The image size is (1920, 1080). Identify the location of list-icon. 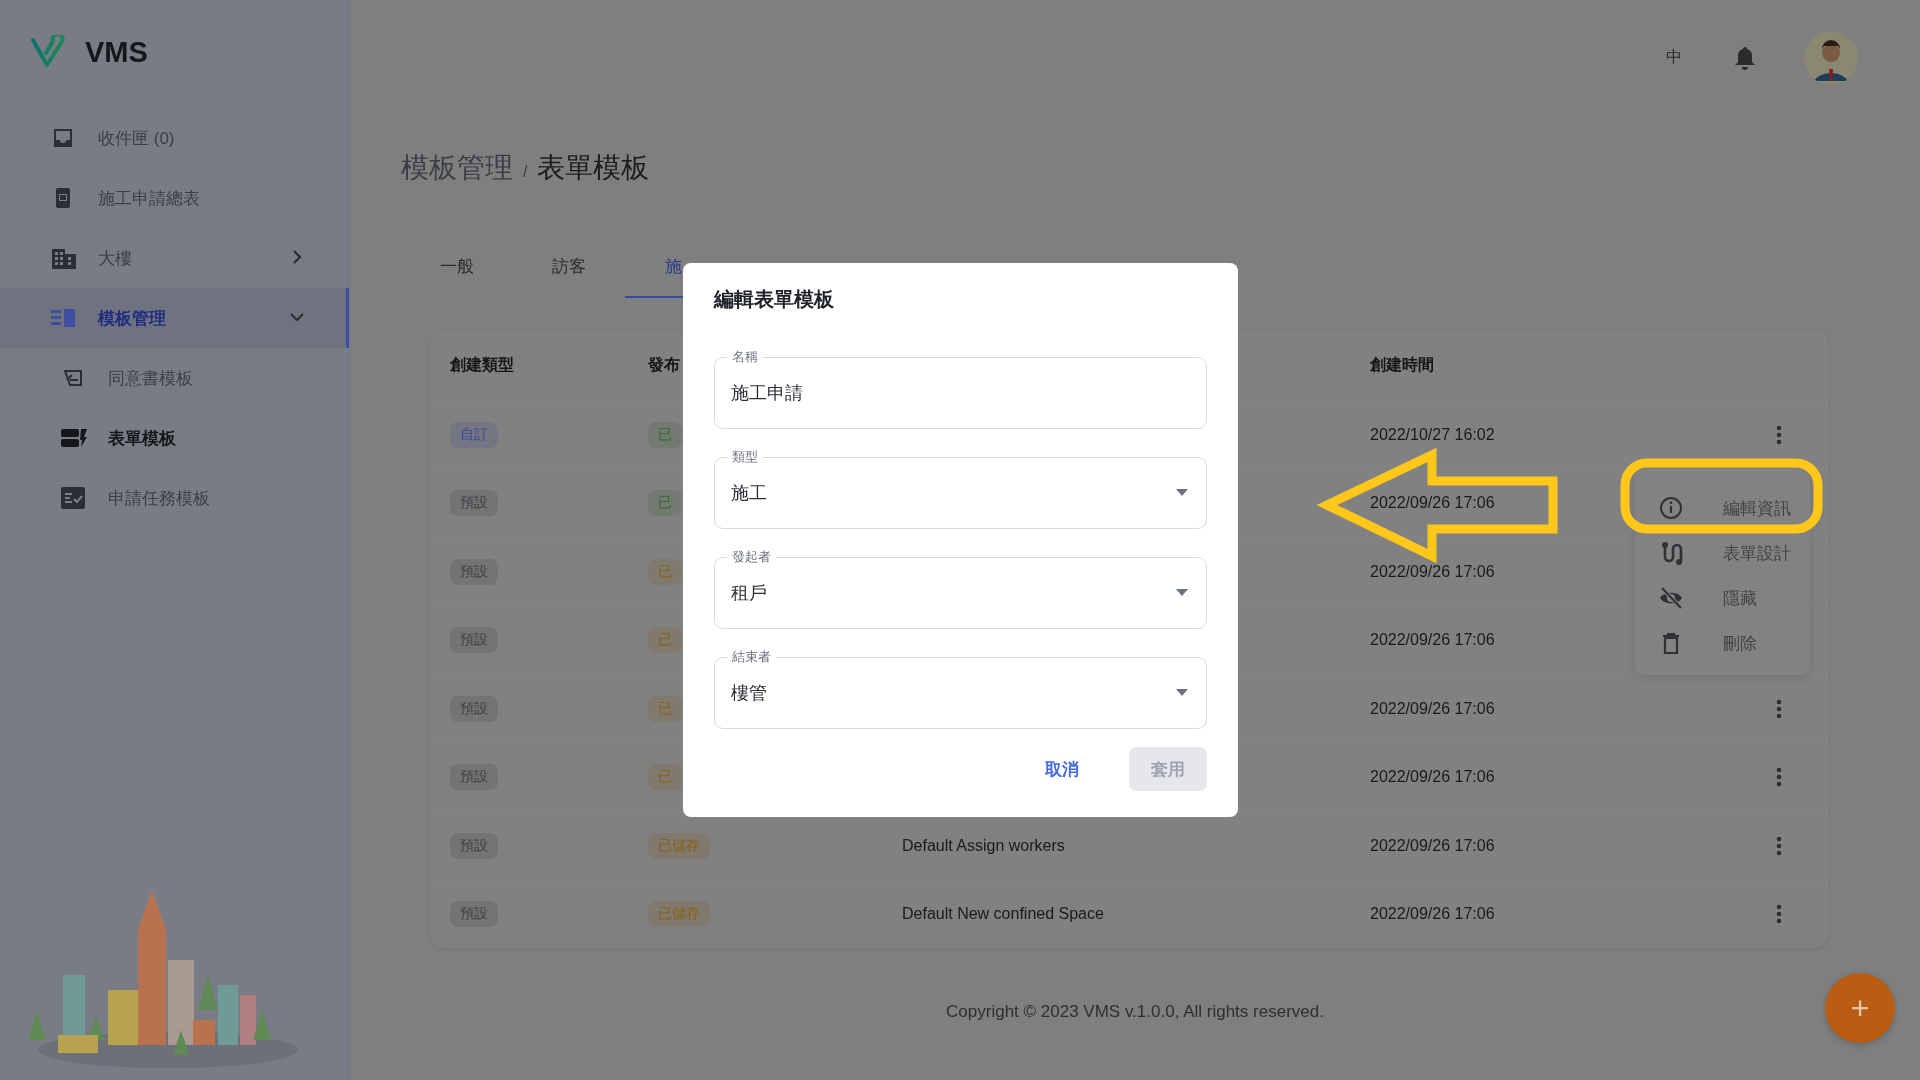
(64, 318).